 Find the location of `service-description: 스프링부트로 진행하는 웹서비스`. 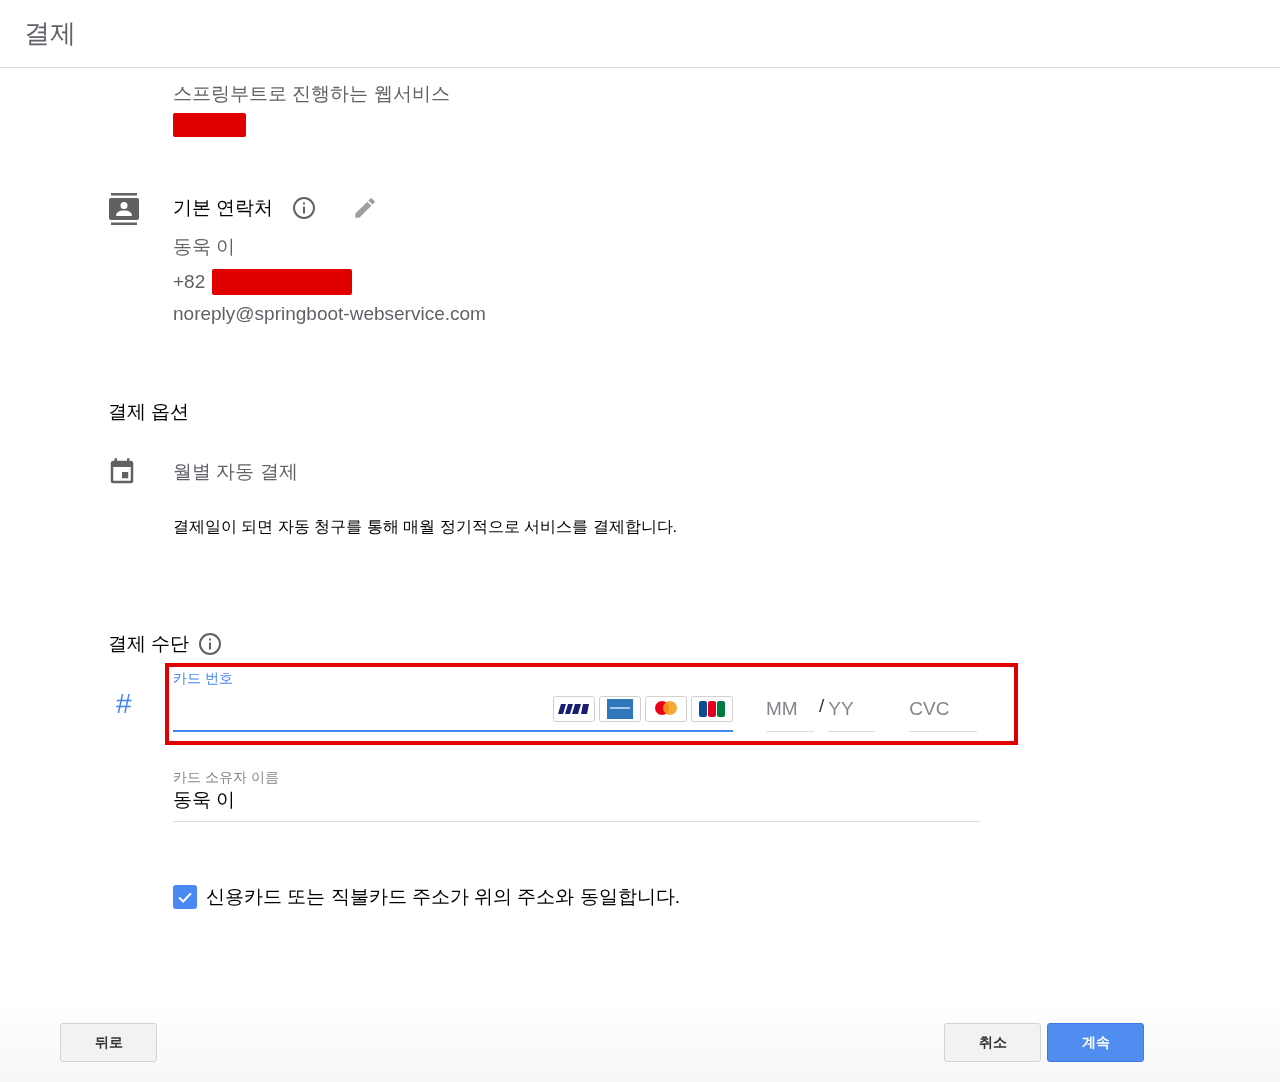

service-description: 스프링부트로 진행하는 웹서비스 is located at coordinates (311, 94).